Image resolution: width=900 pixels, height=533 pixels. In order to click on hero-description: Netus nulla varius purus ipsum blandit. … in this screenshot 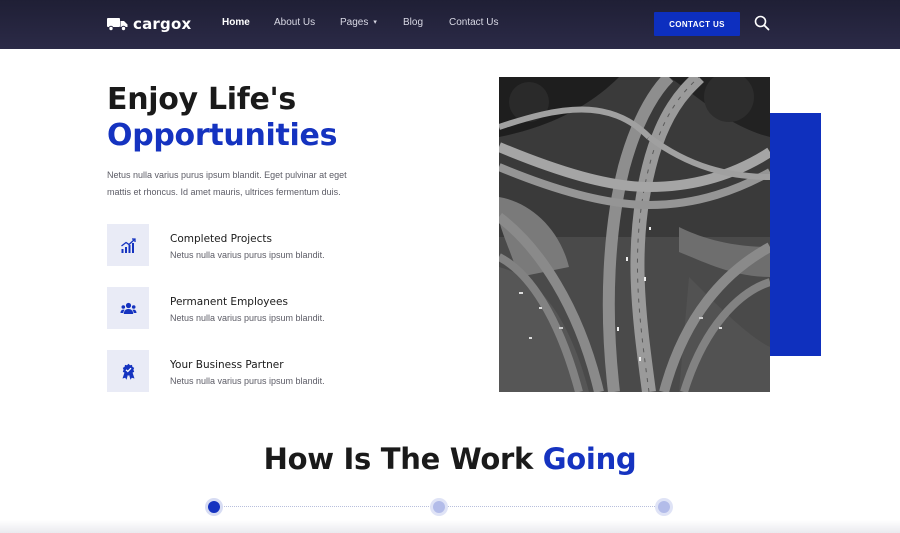, I will do `click(227, 183)`.